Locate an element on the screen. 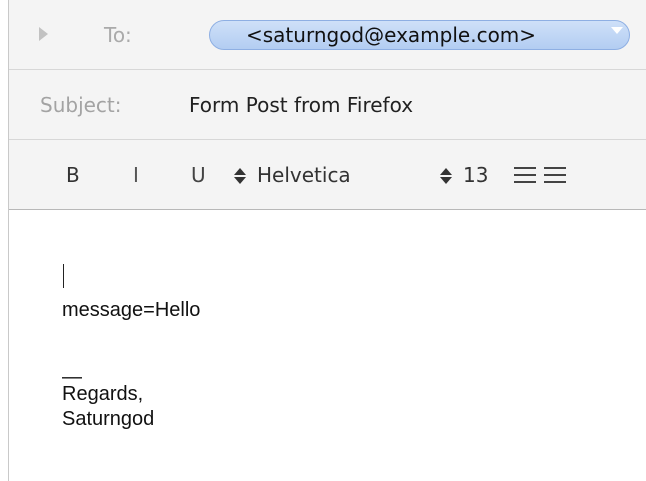 The image size is (646, 481). align-left-icon is located at coordinates (525, 175).